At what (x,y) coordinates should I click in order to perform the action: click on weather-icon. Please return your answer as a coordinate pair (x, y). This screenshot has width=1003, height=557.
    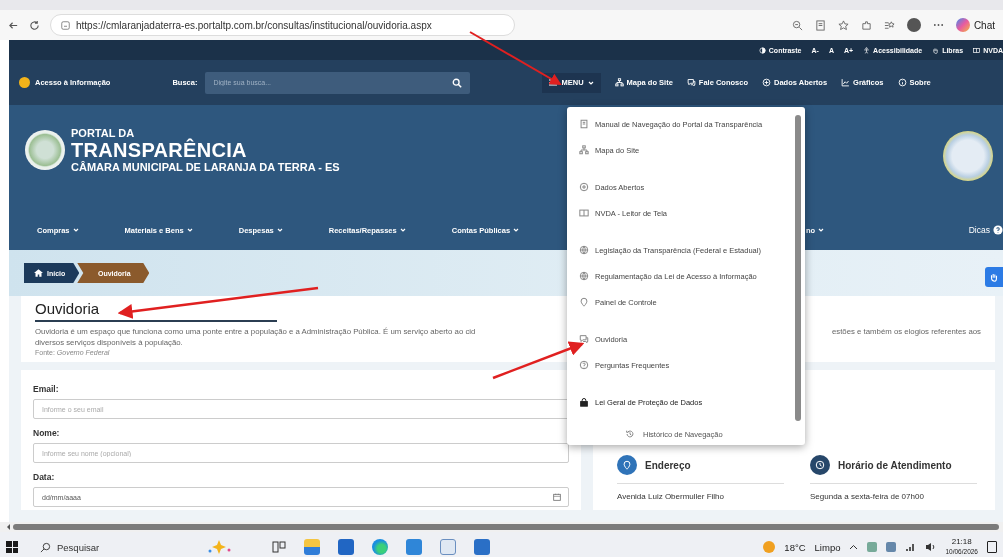
    Looking at the image, I should click on (769, 547).